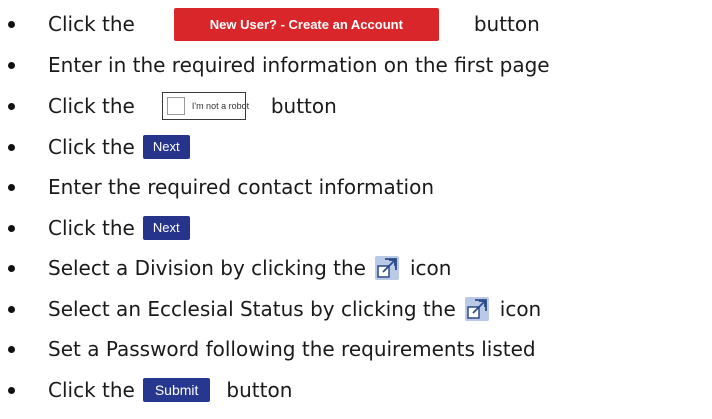  I want to click on list-item-contact-info: Enter the required contact information, so click(221, 187).